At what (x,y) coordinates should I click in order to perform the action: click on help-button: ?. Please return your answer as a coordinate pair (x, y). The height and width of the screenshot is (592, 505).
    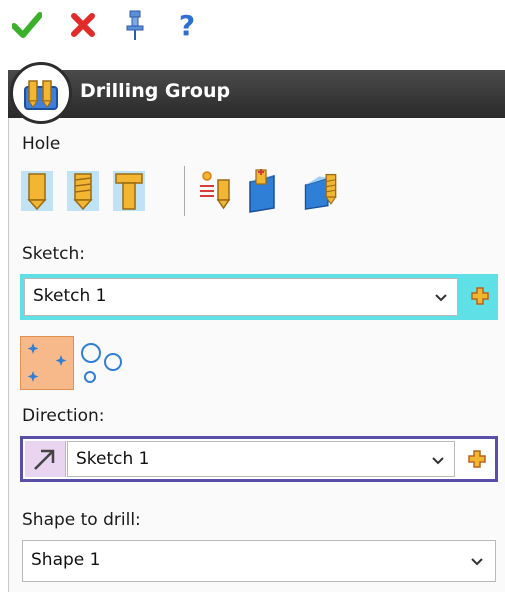
    Looking at the image, I should click on (187, 25).